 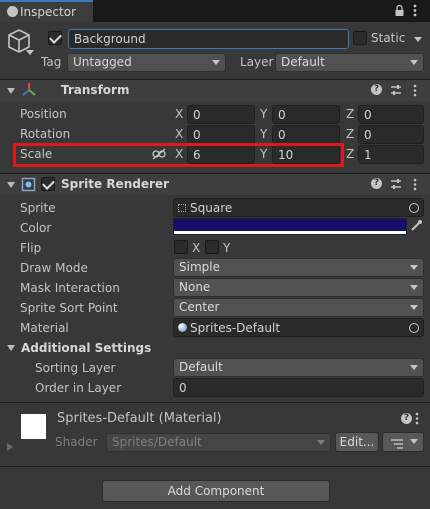 What do you see at coordinates (10, 447) in the screenshot?
I see `material-foldout-arrow-icon` at bounding box center [10, 447].